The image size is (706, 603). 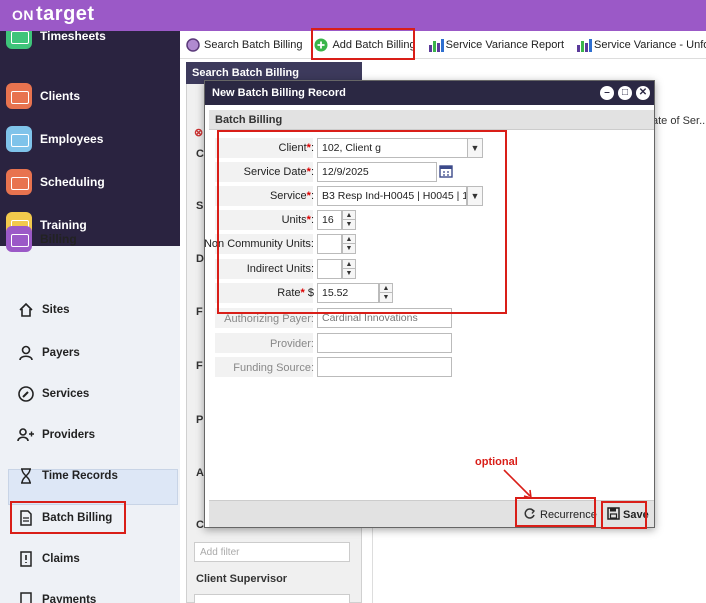 I want to click on sidebar-item-label: Claims, so click(x=61, y=559).